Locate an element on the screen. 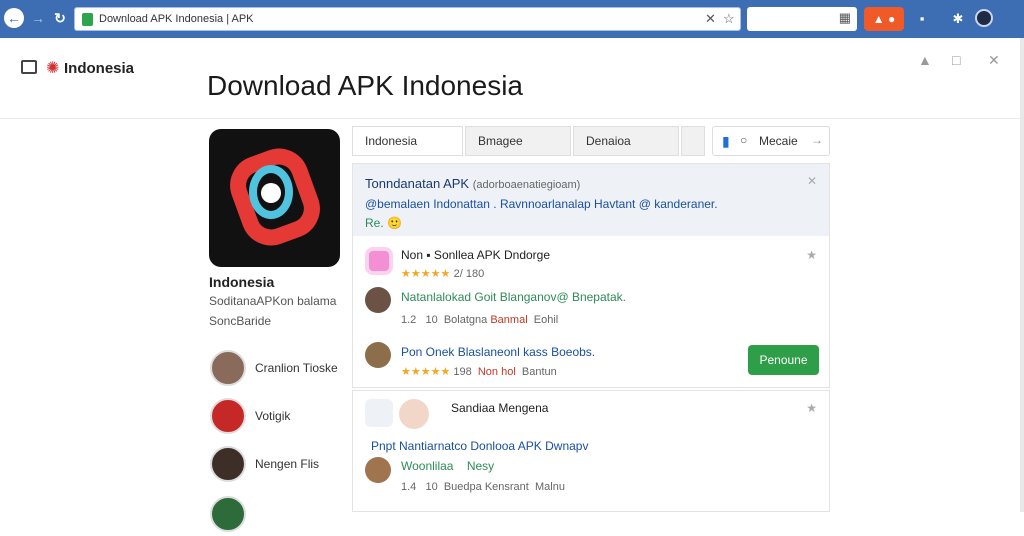 This screenshot has width=1024, height=536. post-title: Sandiaa Mengena is located at coordinates (499, 408).